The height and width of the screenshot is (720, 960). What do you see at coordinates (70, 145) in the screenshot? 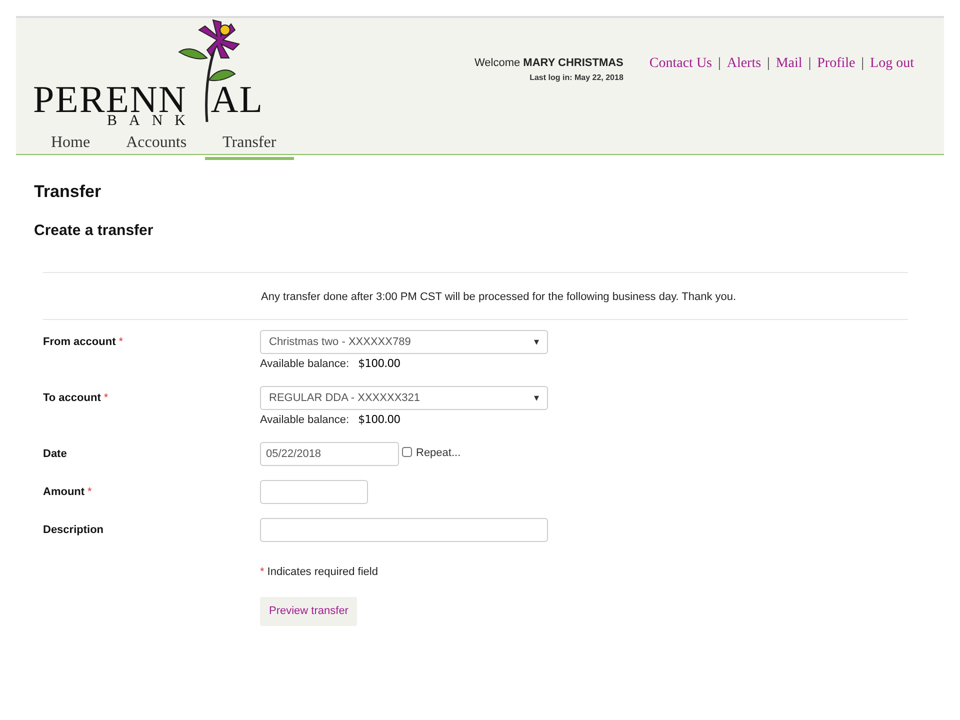
I see `nav-tab: Home` at bounding box center [70, 145].